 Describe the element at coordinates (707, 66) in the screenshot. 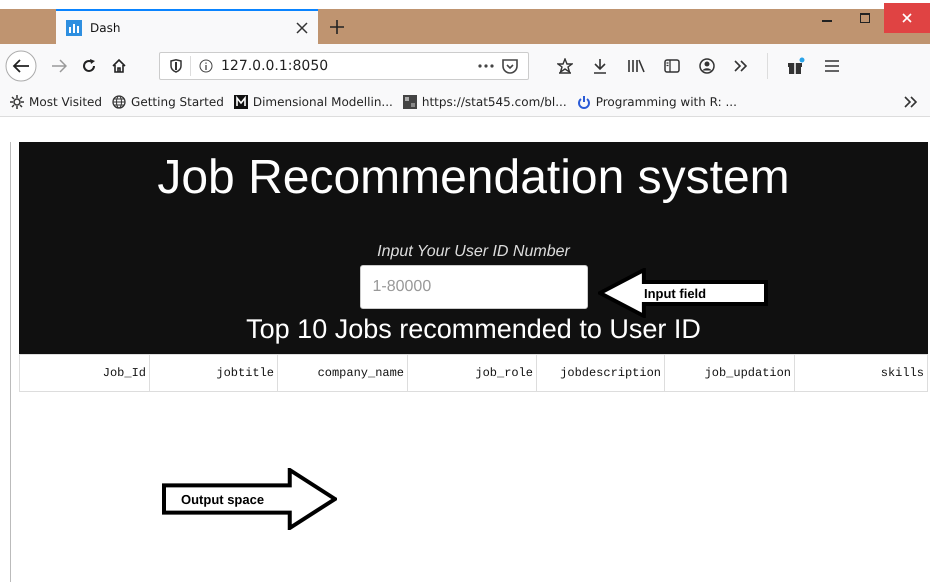

I see `account-icon` at that location.